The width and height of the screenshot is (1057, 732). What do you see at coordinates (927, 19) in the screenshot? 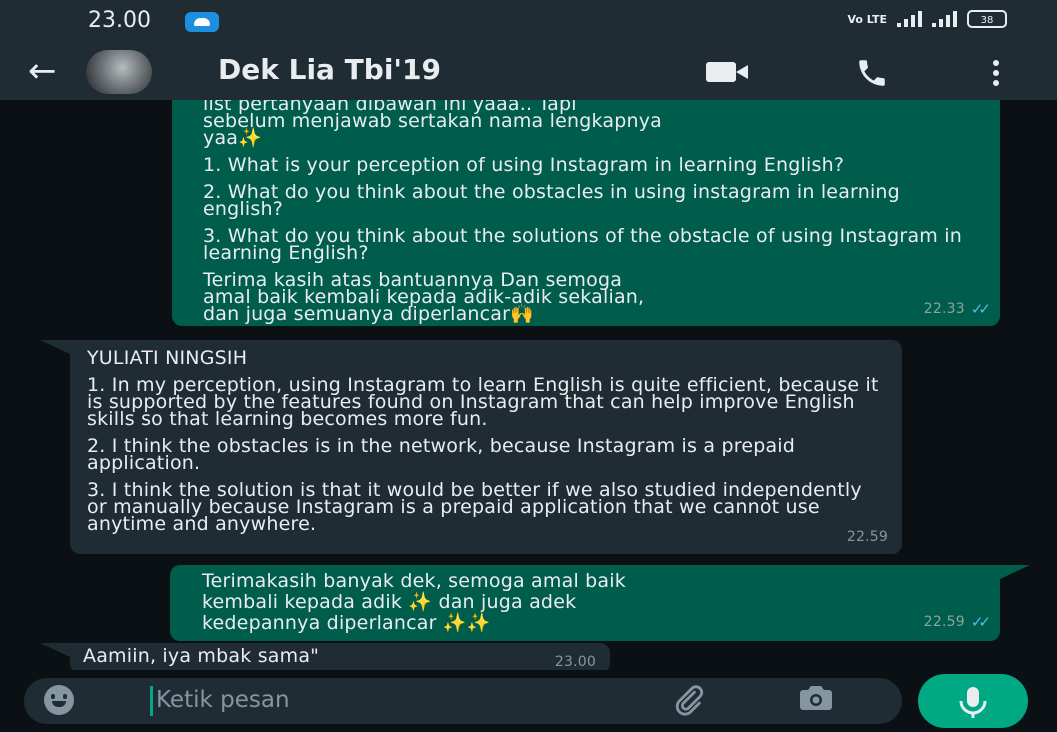
I see `status-indicators: Vo LTE 38` at bounding box center [927, 19].